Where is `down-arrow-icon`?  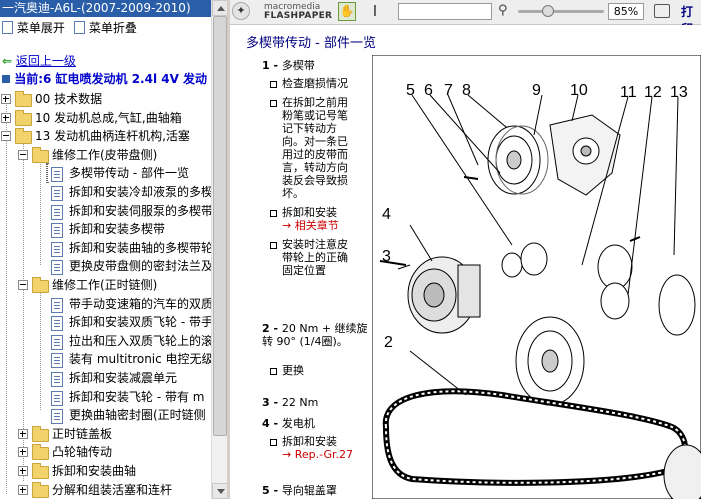 down-arrow-icon is located at coordinates (221, 491).